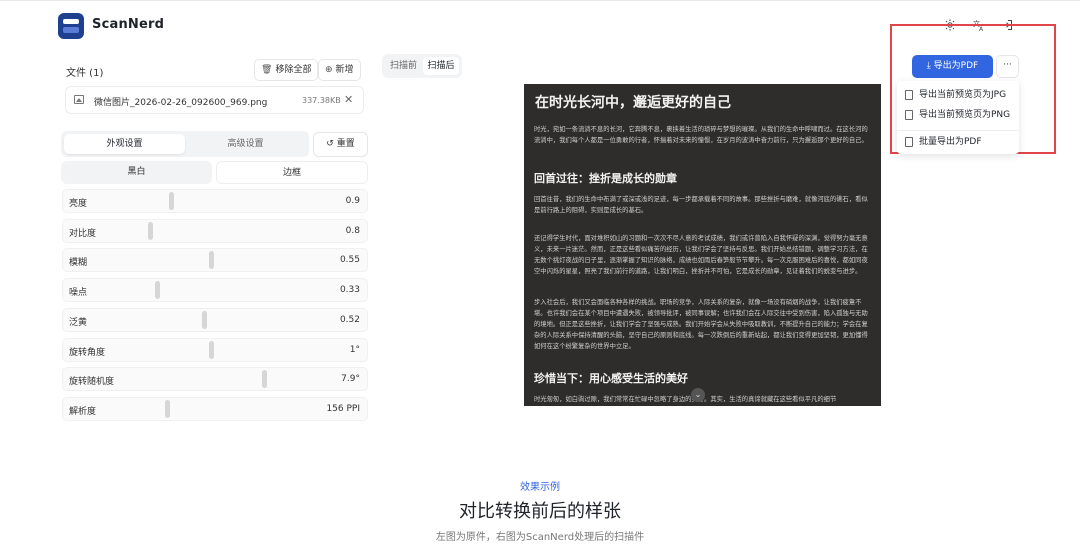  I want to click on toggle-before: 扫描前, so click(403, 66).